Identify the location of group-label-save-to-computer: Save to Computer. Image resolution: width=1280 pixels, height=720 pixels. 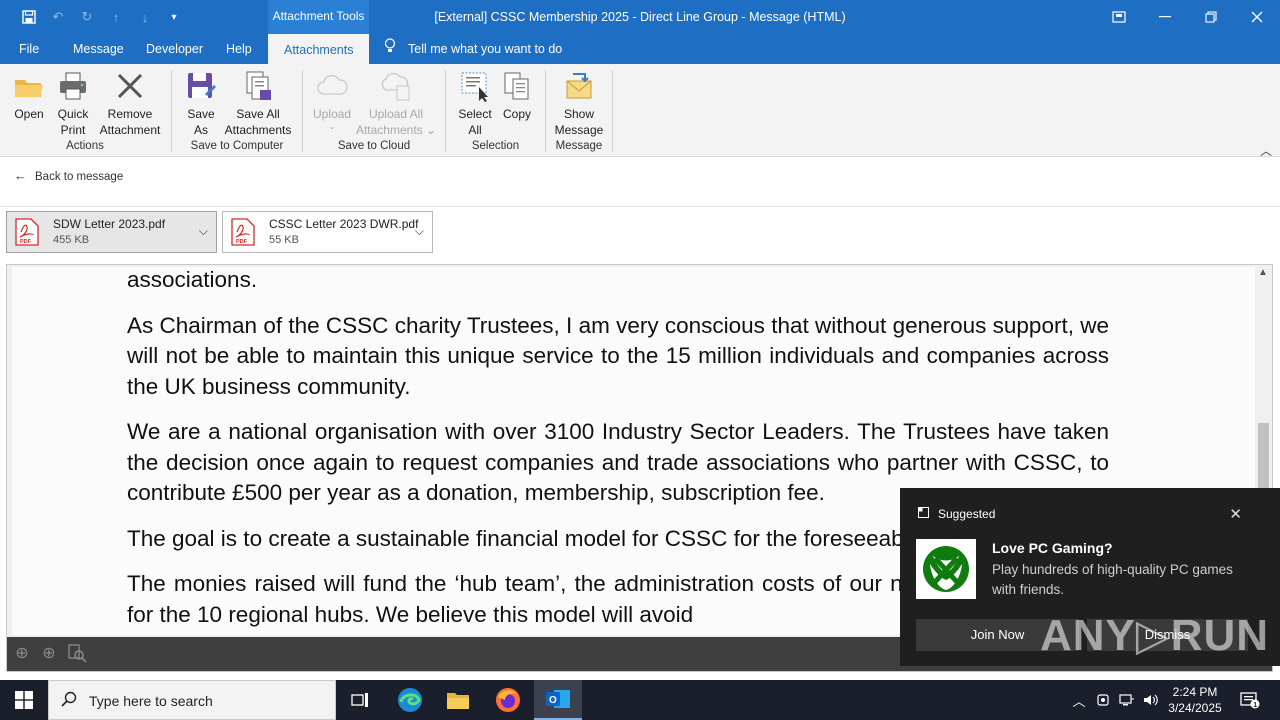
(237, 146).